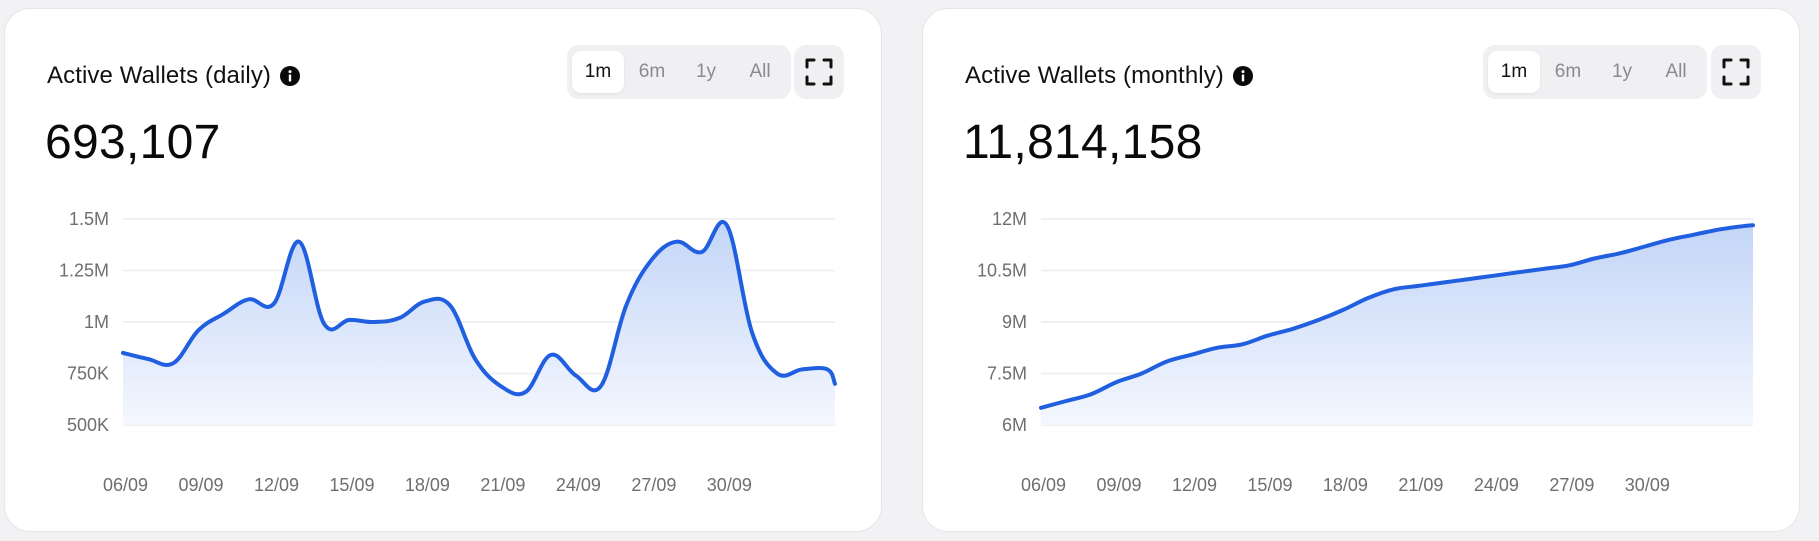  What do you see at coordinates (1014, 322) in the screenshot?
I see `y-tick-label: 9M` at bounding box center [1014, 322].